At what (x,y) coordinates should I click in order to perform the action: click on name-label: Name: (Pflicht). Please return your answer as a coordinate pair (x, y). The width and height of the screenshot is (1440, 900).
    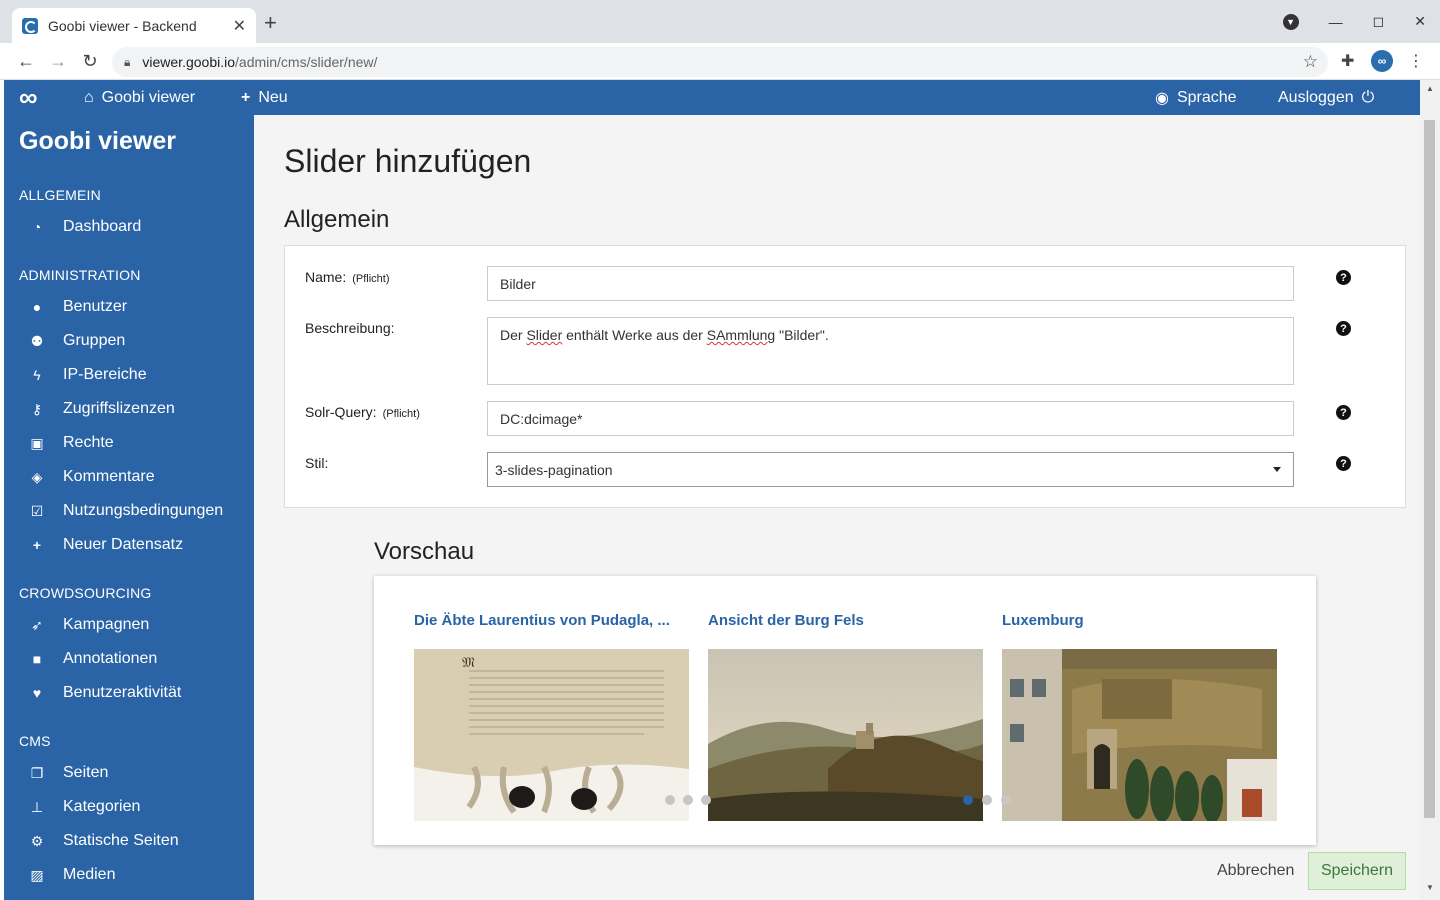
    Looking at the image, I should click on (347, 277).